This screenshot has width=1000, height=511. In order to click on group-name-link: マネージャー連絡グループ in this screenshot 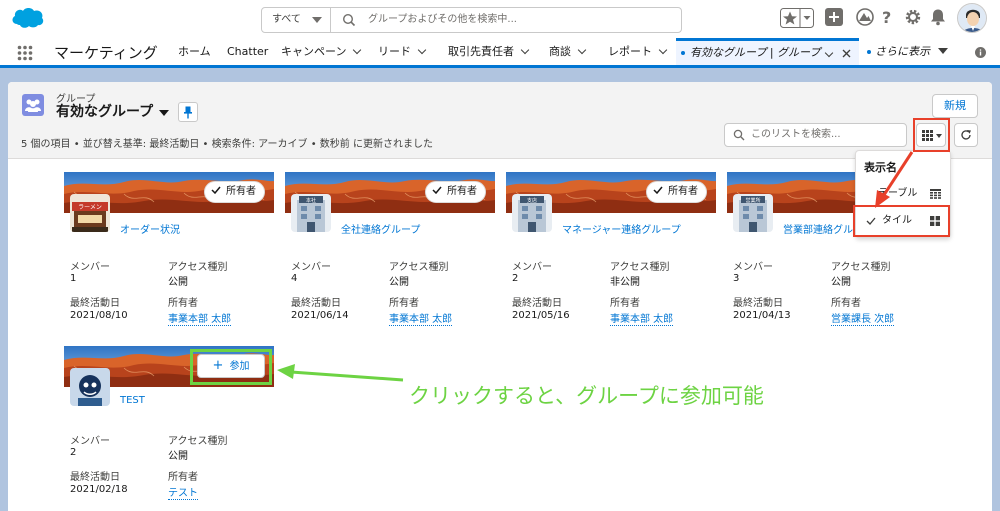, I will do `click(621, 228)`.